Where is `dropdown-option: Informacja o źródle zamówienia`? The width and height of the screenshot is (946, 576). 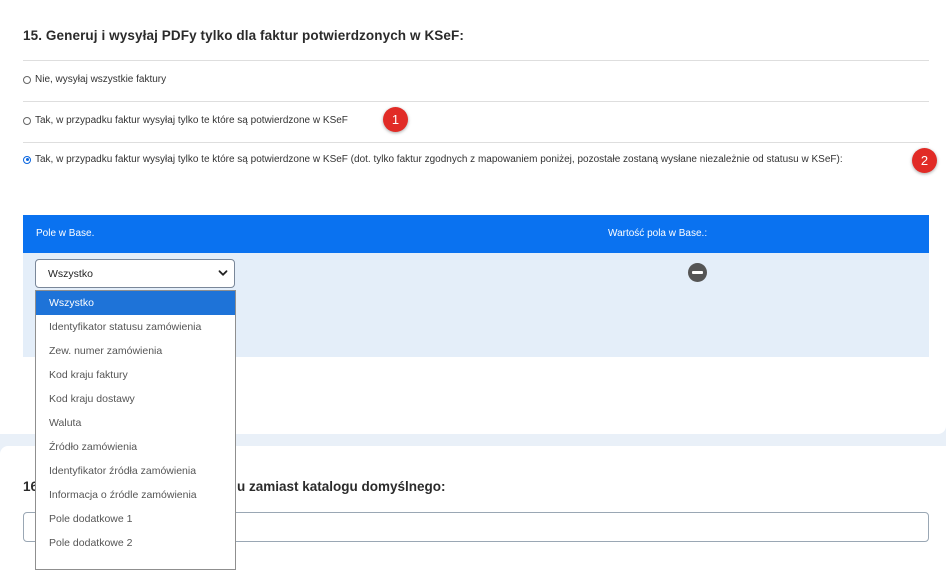 dropdown-option: Informacja o źródle zamówienia is located at coordinates (135, 495).